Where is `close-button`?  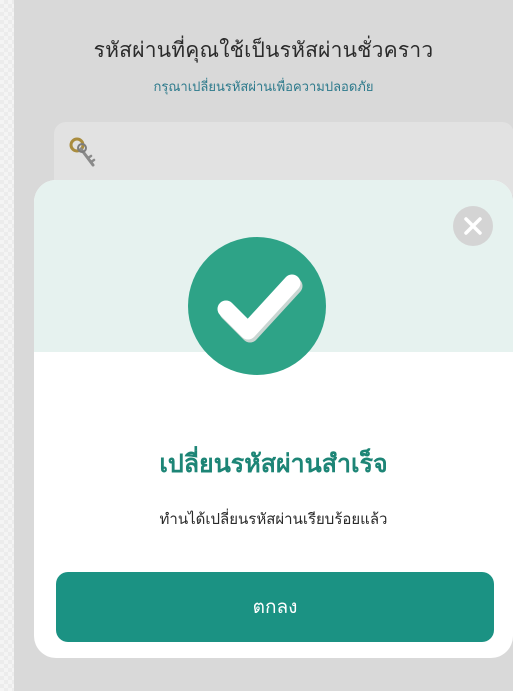 close-button is located at coordinates (473, 226).